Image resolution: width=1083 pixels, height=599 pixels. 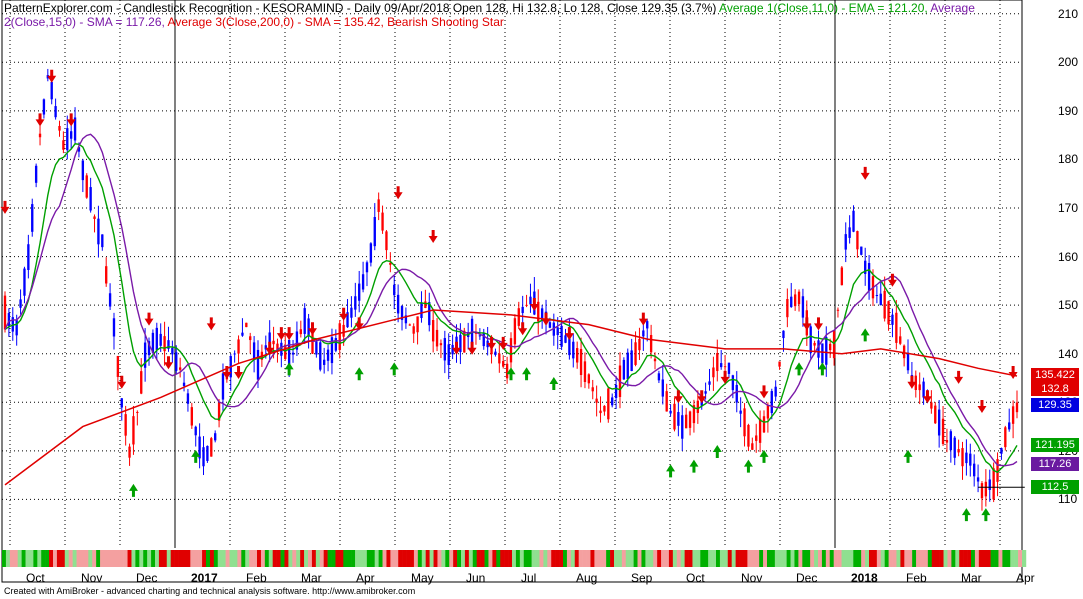 What do you see at coordinates (916, 578) in the screenshot?
I see `x-tick-label: Feb` at bounding box center [916, 578].